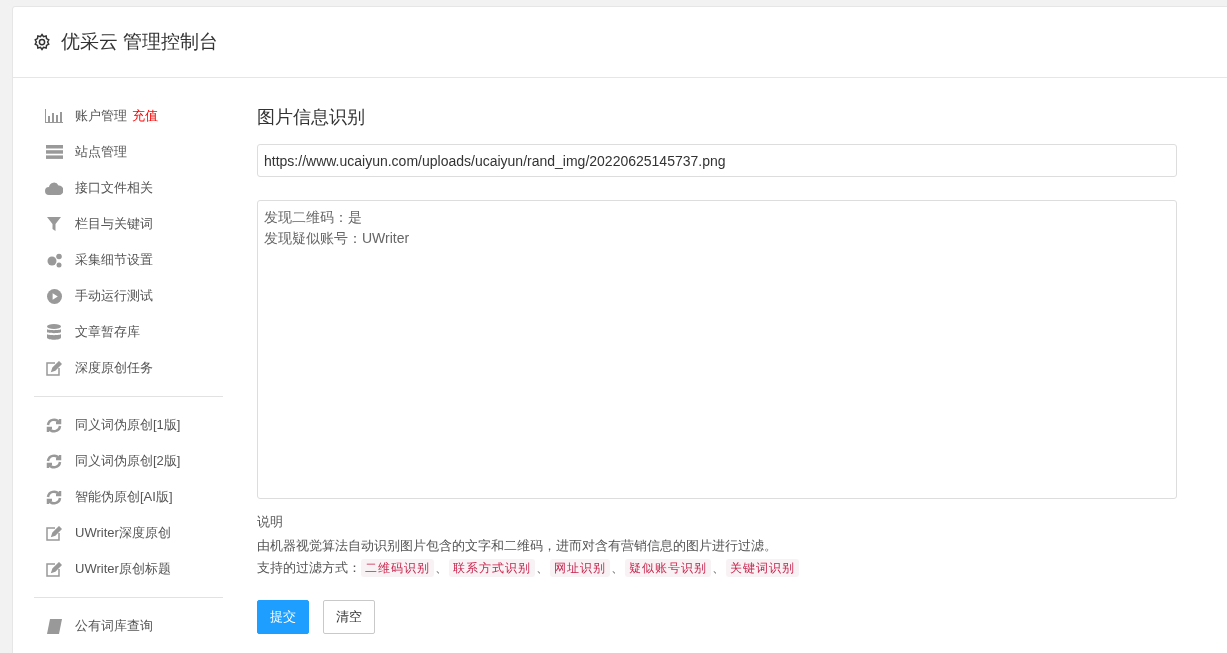 The image size is (1227, 653). What do you see at coordinates (54, 332) in the screenshot?
I see `database-icon` at bounding box center [54, 332].